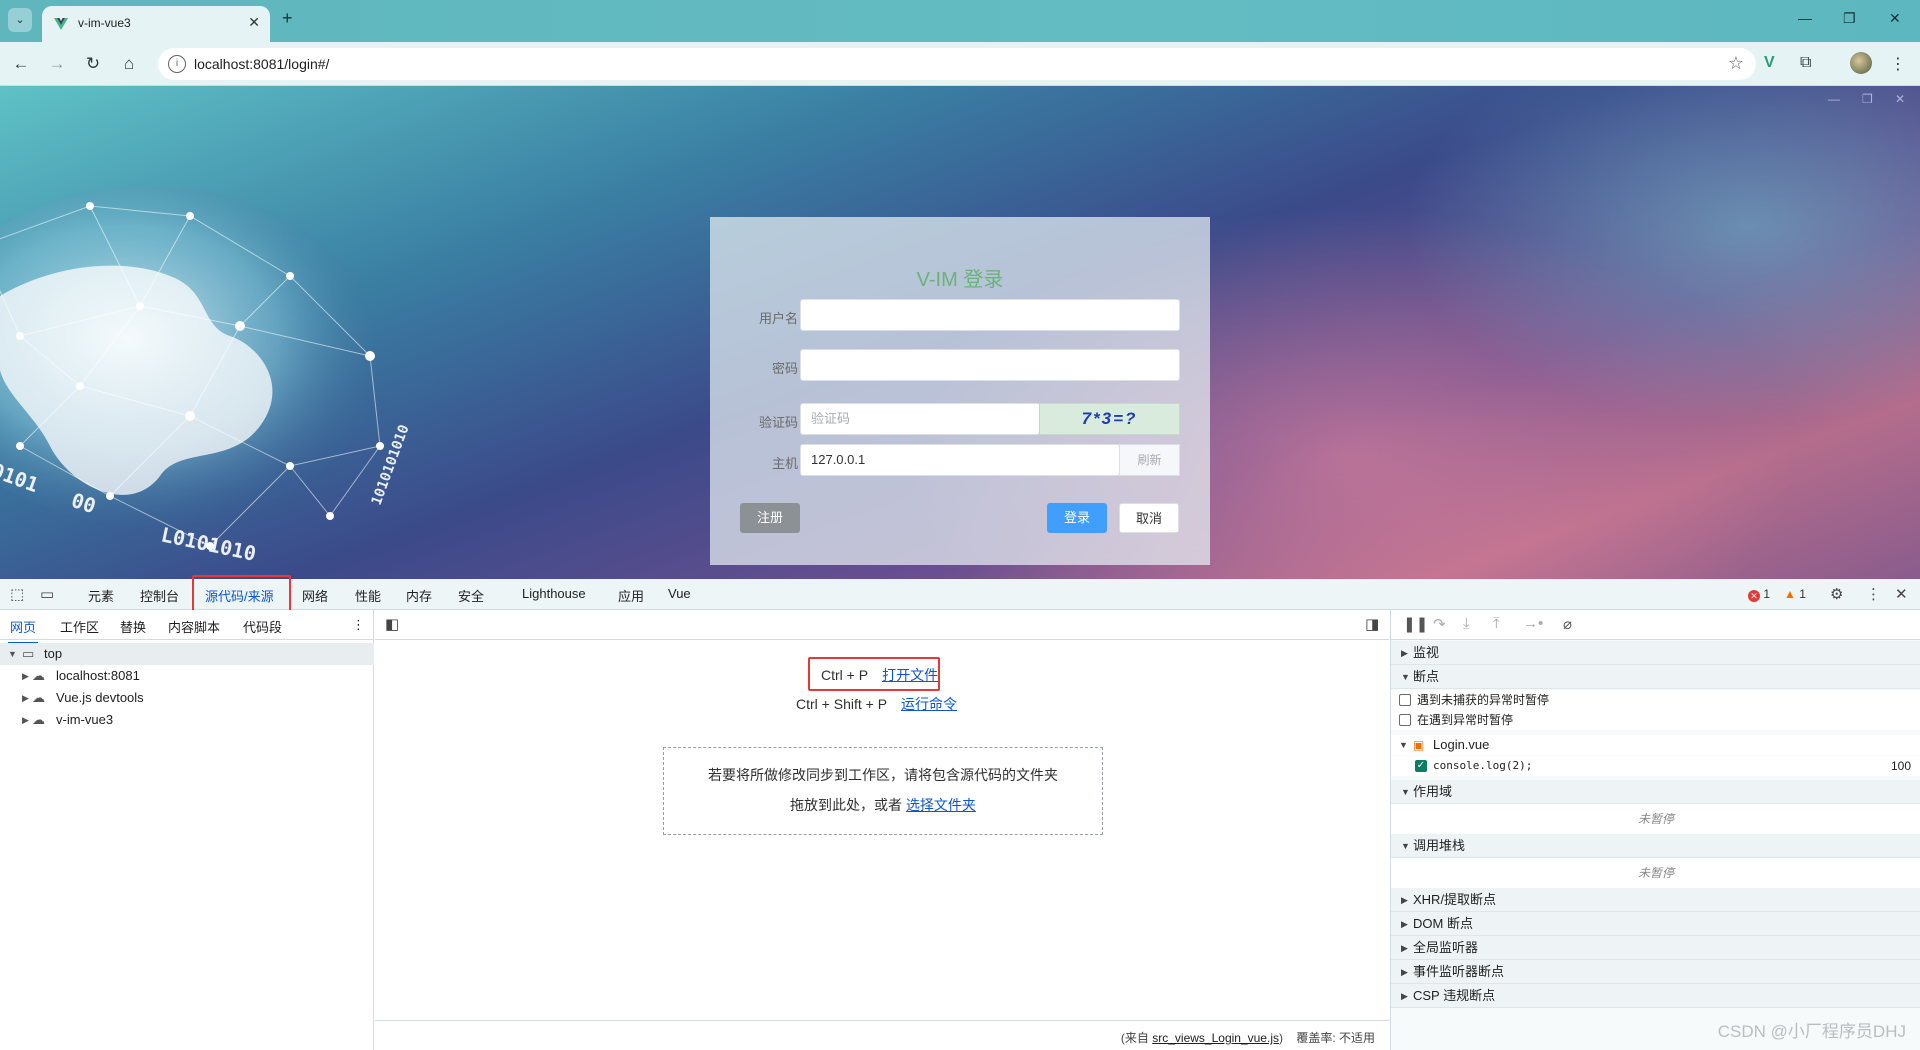 This screenshot has width=1920, height=1050. What do you see at coordinates (910, 675) in the screenshot?
I see `open-file-link: 打开文件` at bounding box center [910, 675].